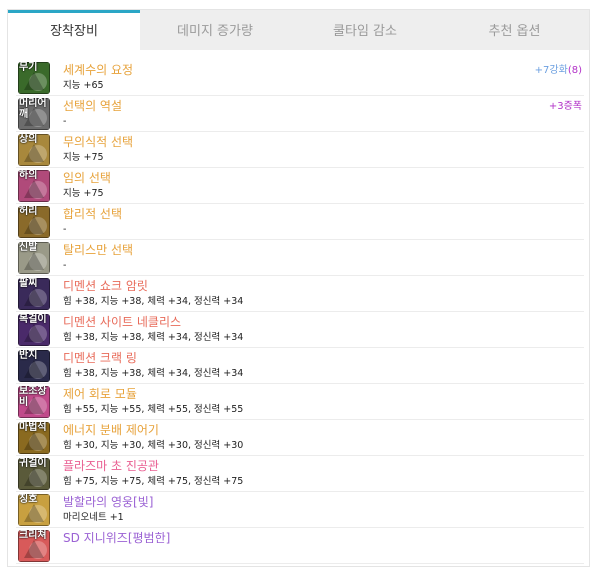 This screenshot has height=572, width=607. I want to click on tab-equipped: 장착장비, so click(74, 30).